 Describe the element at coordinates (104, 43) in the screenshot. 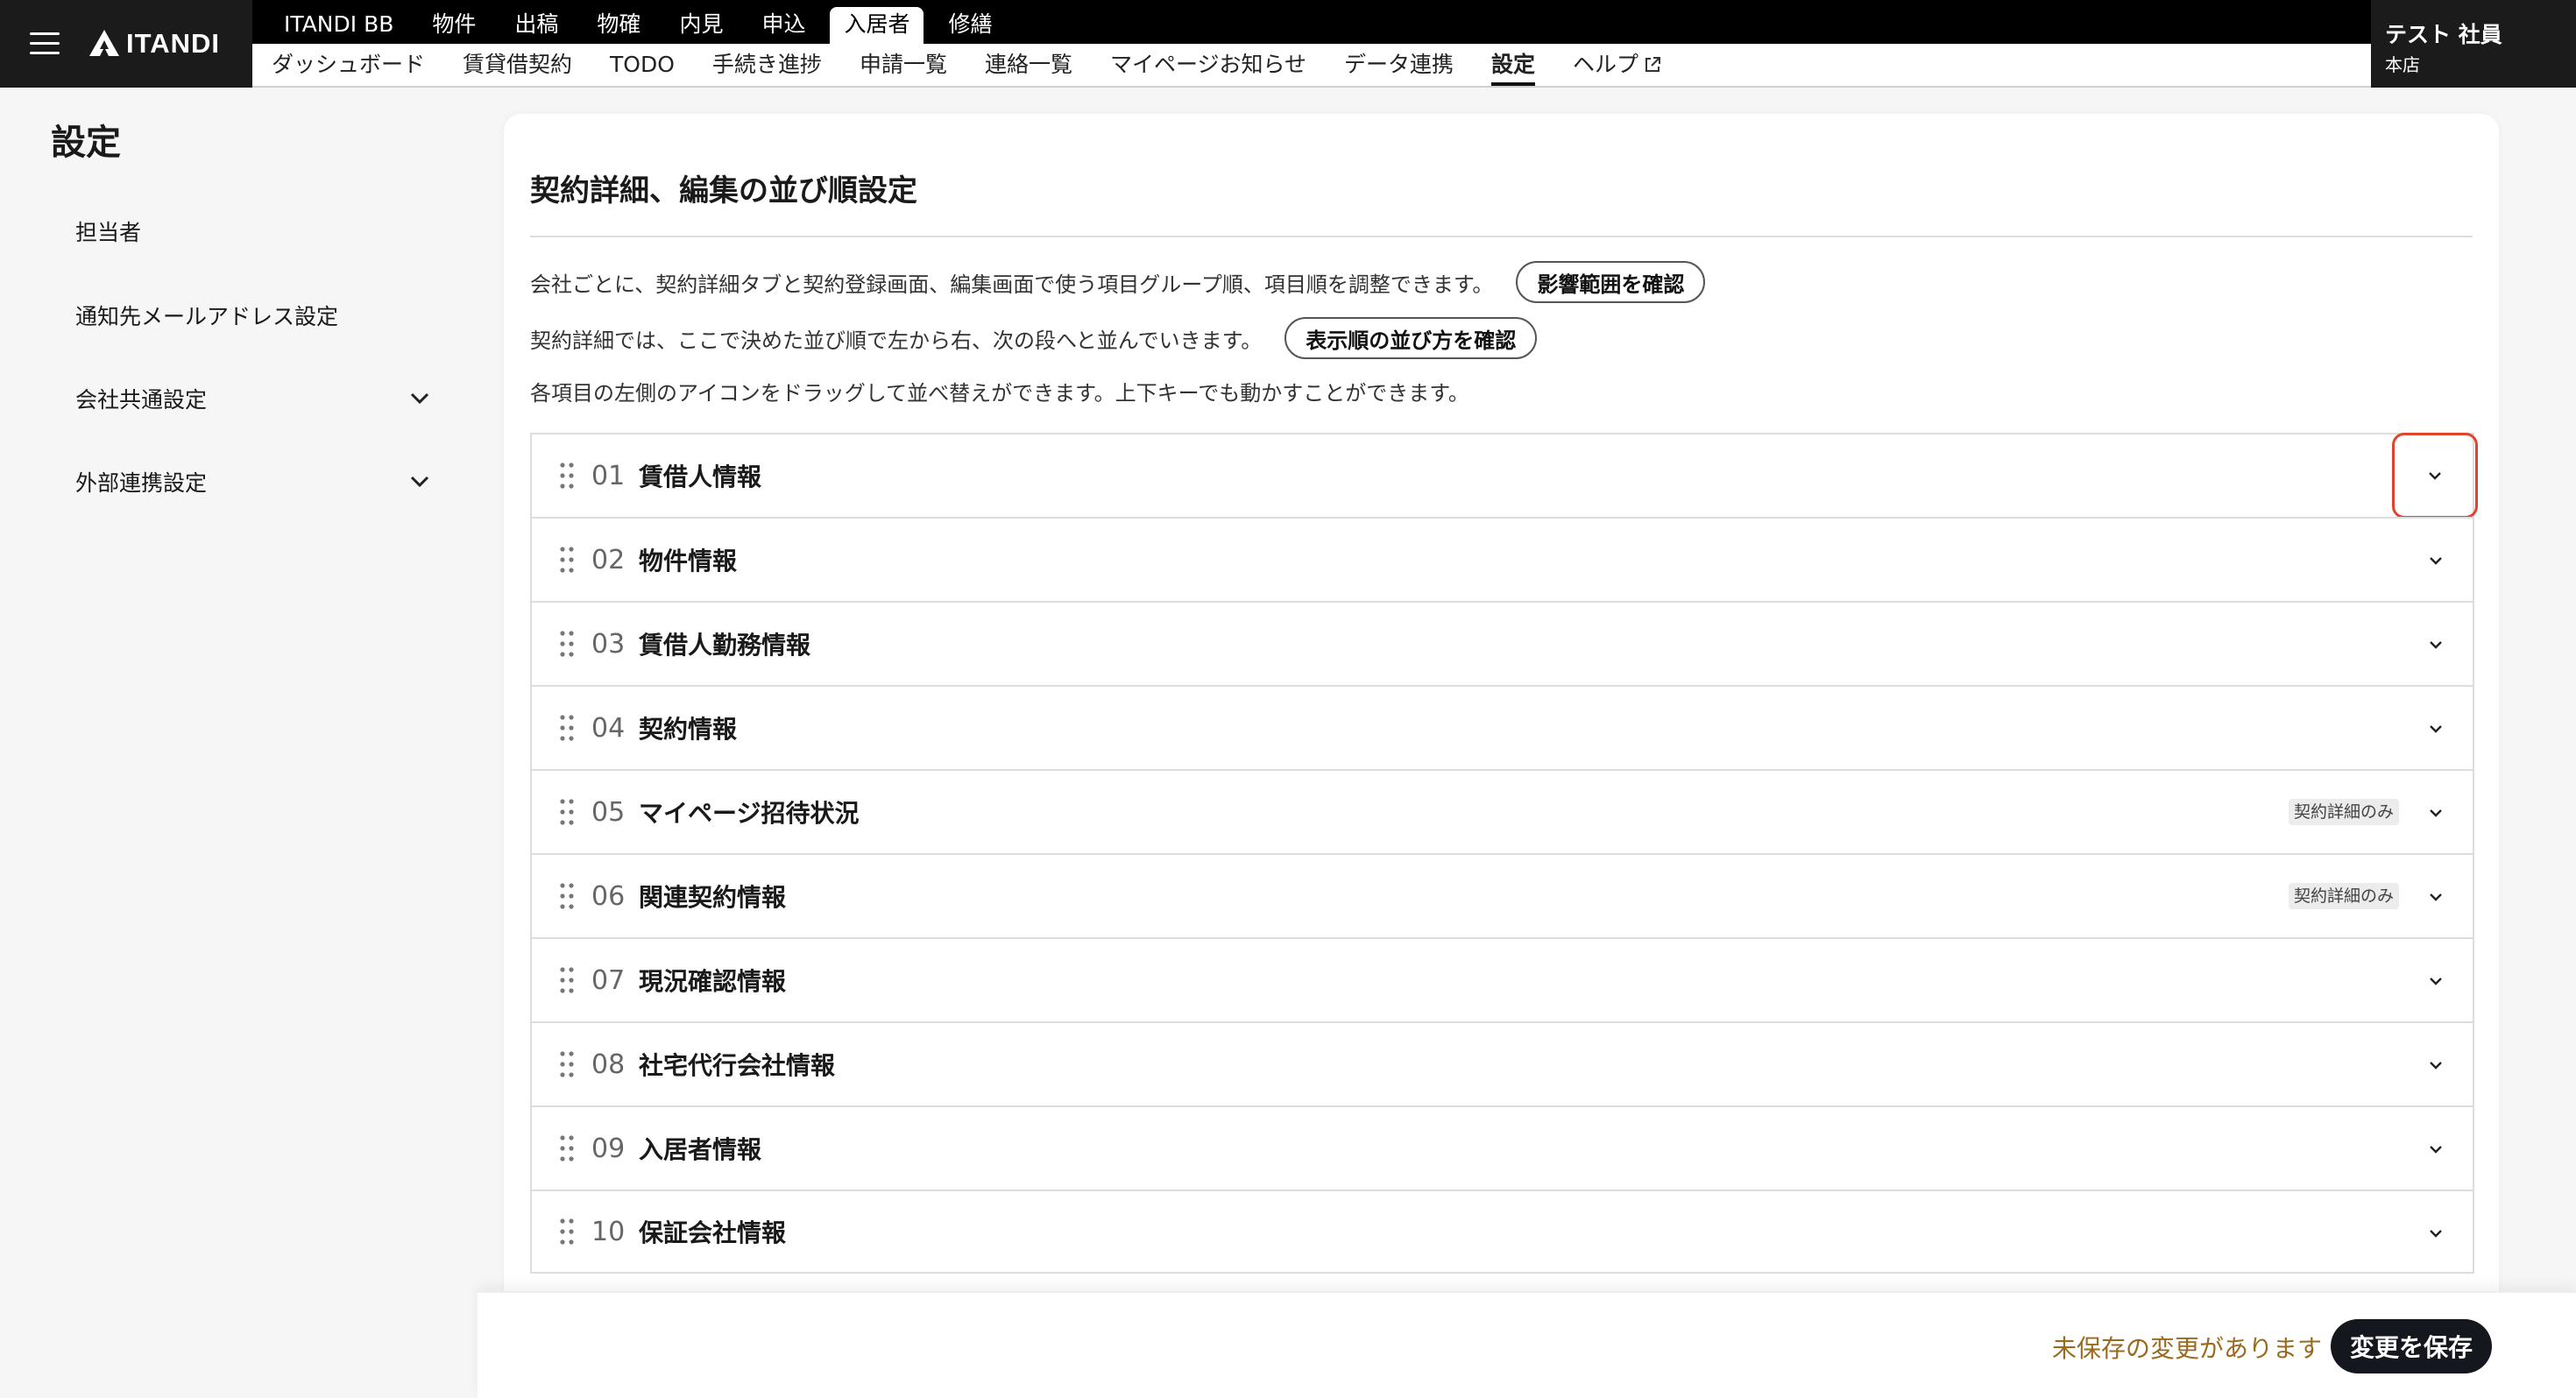

I see `itandi-logo-icon` at that location.